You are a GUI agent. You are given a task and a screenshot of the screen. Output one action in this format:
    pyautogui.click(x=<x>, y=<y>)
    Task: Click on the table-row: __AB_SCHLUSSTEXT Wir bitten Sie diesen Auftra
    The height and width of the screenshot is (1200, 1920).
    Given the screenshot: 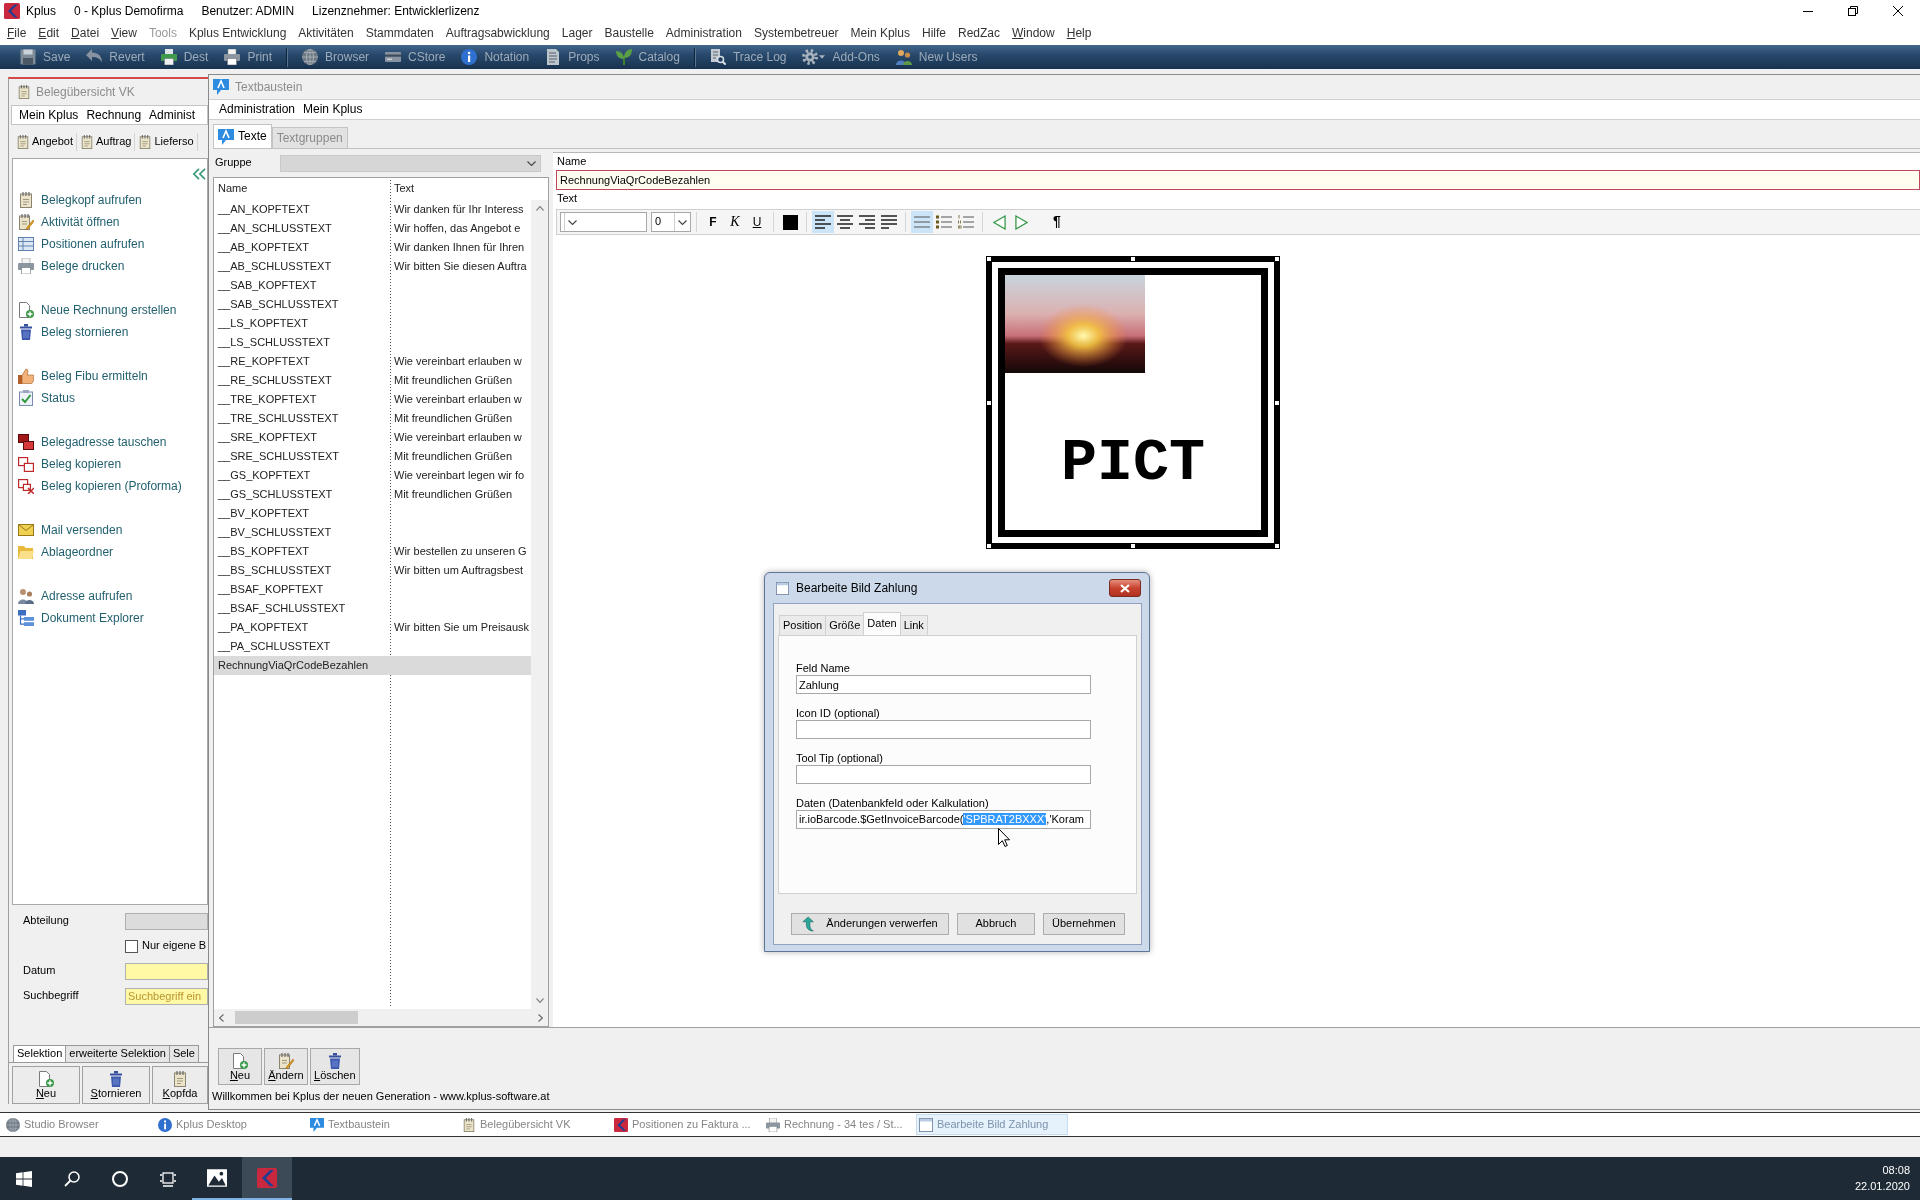 What is the action you would take?
    pyautogui.click(x=372, y=266)
    